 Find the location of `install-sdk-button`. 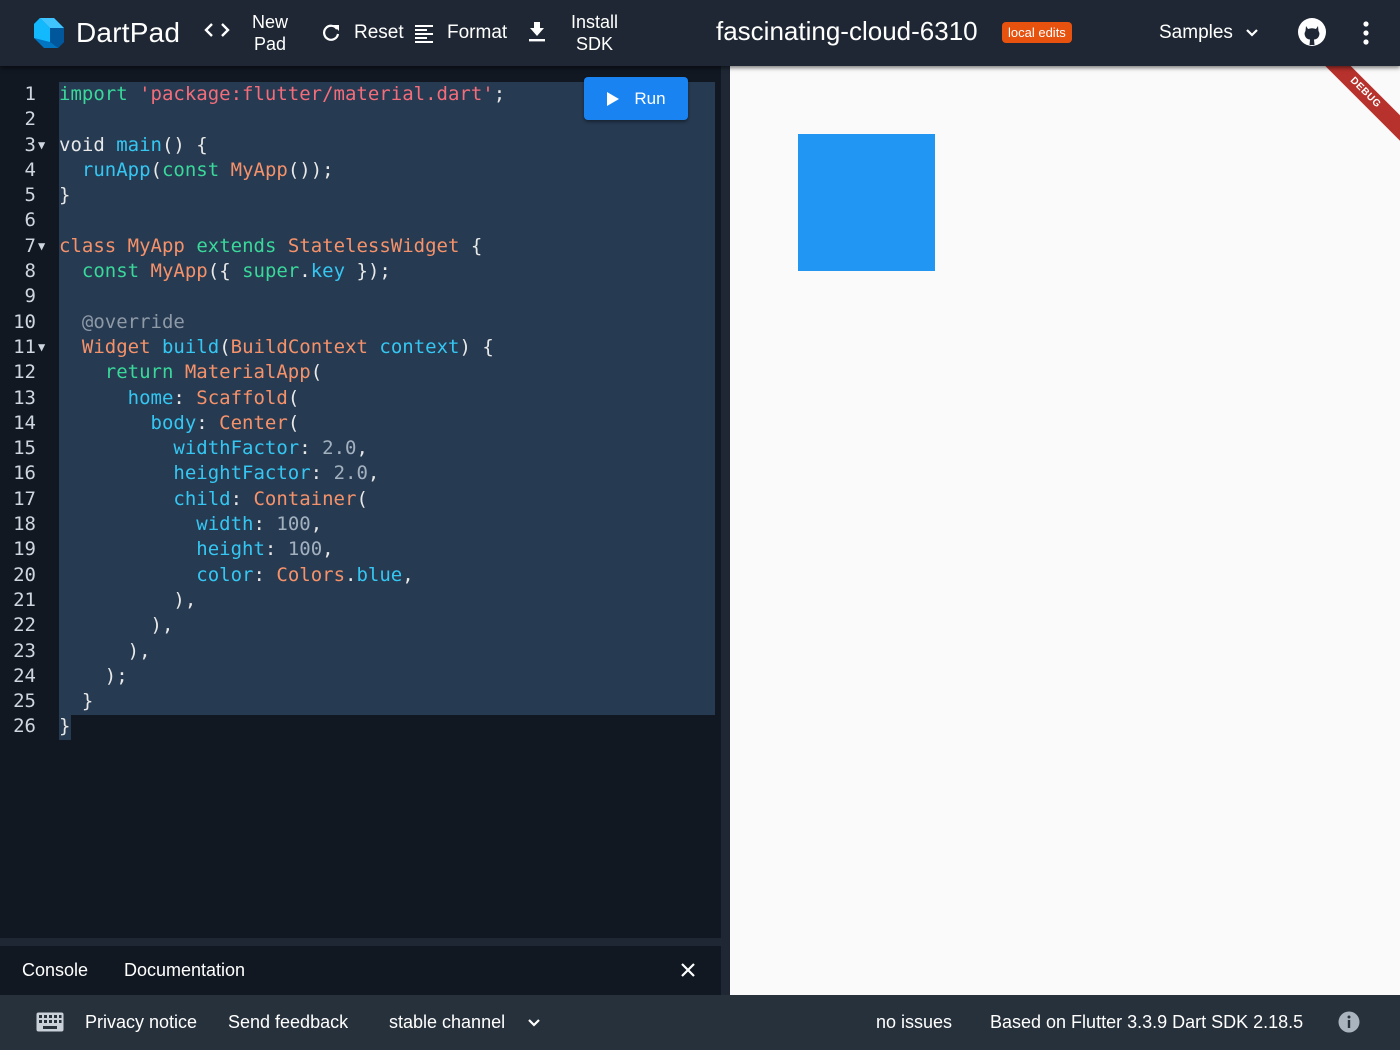

install-sdk-button is located at coordinates (537, 32).